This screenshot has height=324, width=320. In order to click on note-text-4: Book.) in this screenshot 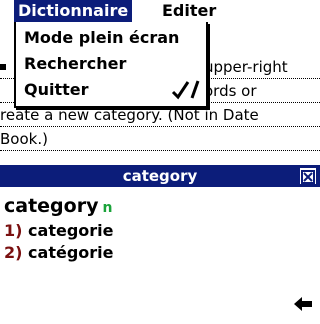, I will do `click(24, 139)`.